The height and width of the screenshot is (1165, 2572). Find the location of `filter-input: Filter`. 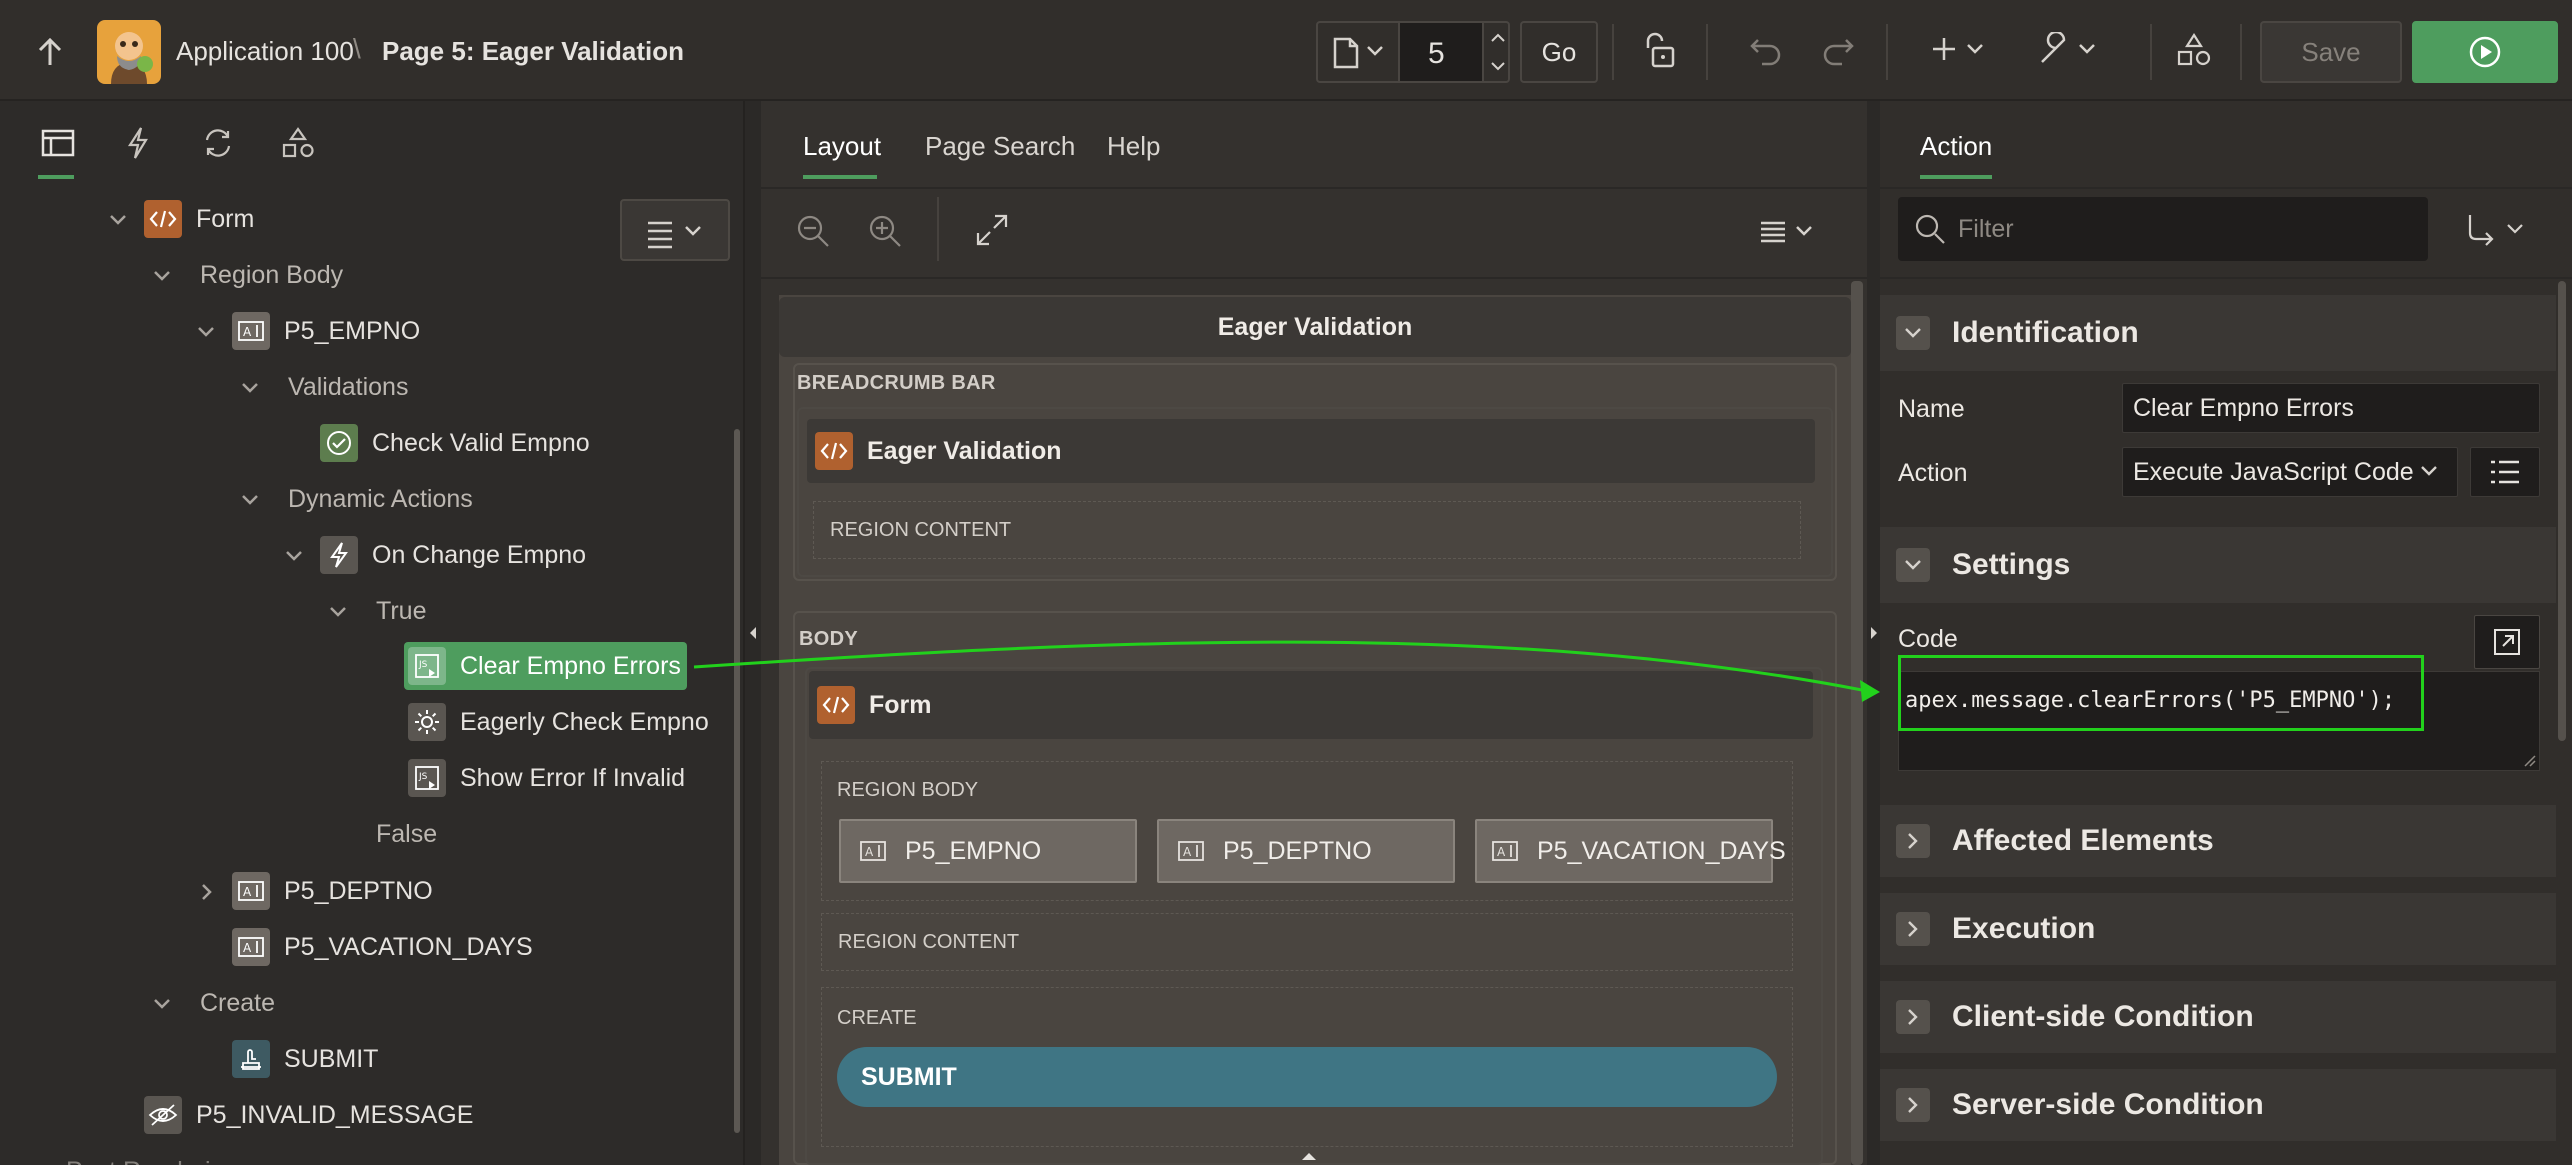

filter-input: Filter is located at coordinates (2163, 229).